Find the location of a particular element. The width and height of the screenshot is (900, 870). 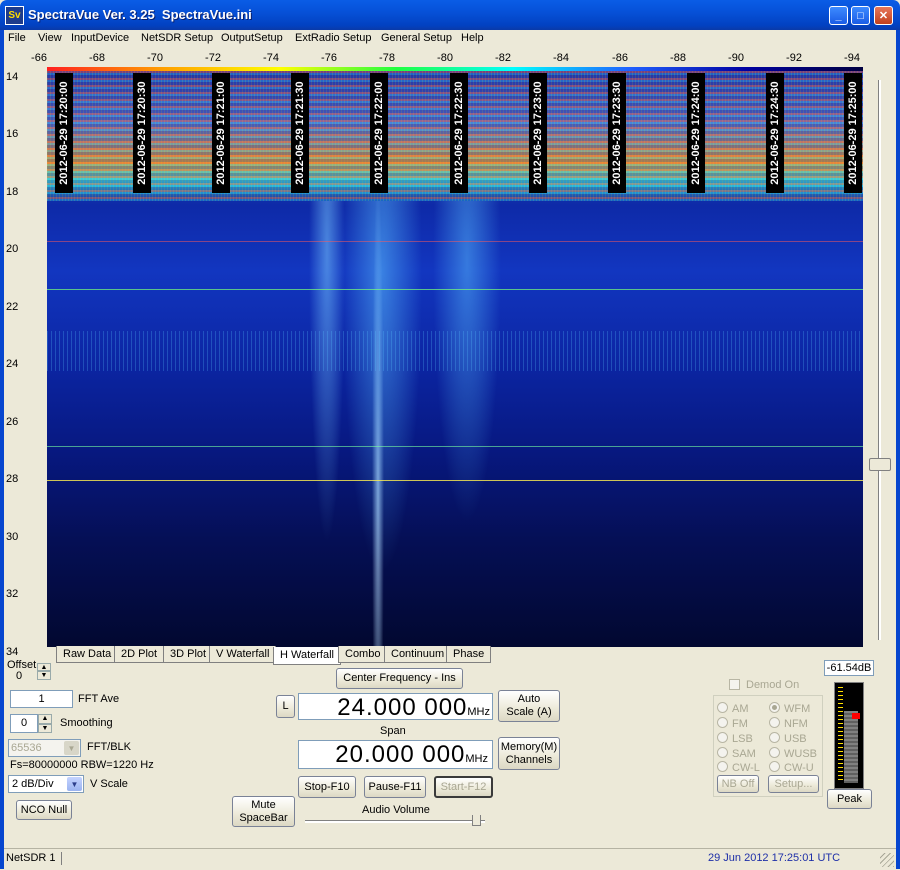

mute-button: Mute SpaceBar is located at coordinates (263, 811).